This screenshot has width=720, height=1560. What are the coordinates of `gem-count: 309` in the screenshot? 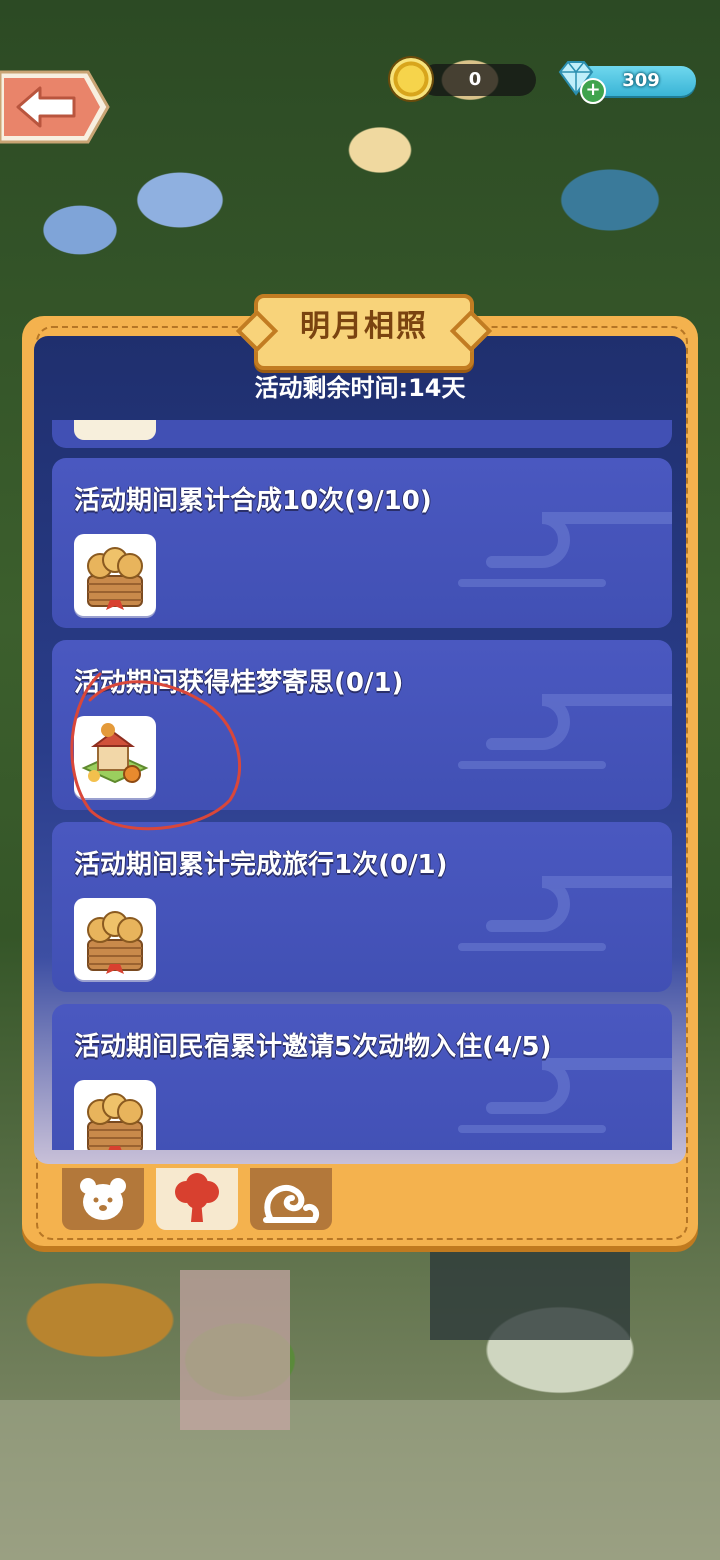 It's located at (641, 80).